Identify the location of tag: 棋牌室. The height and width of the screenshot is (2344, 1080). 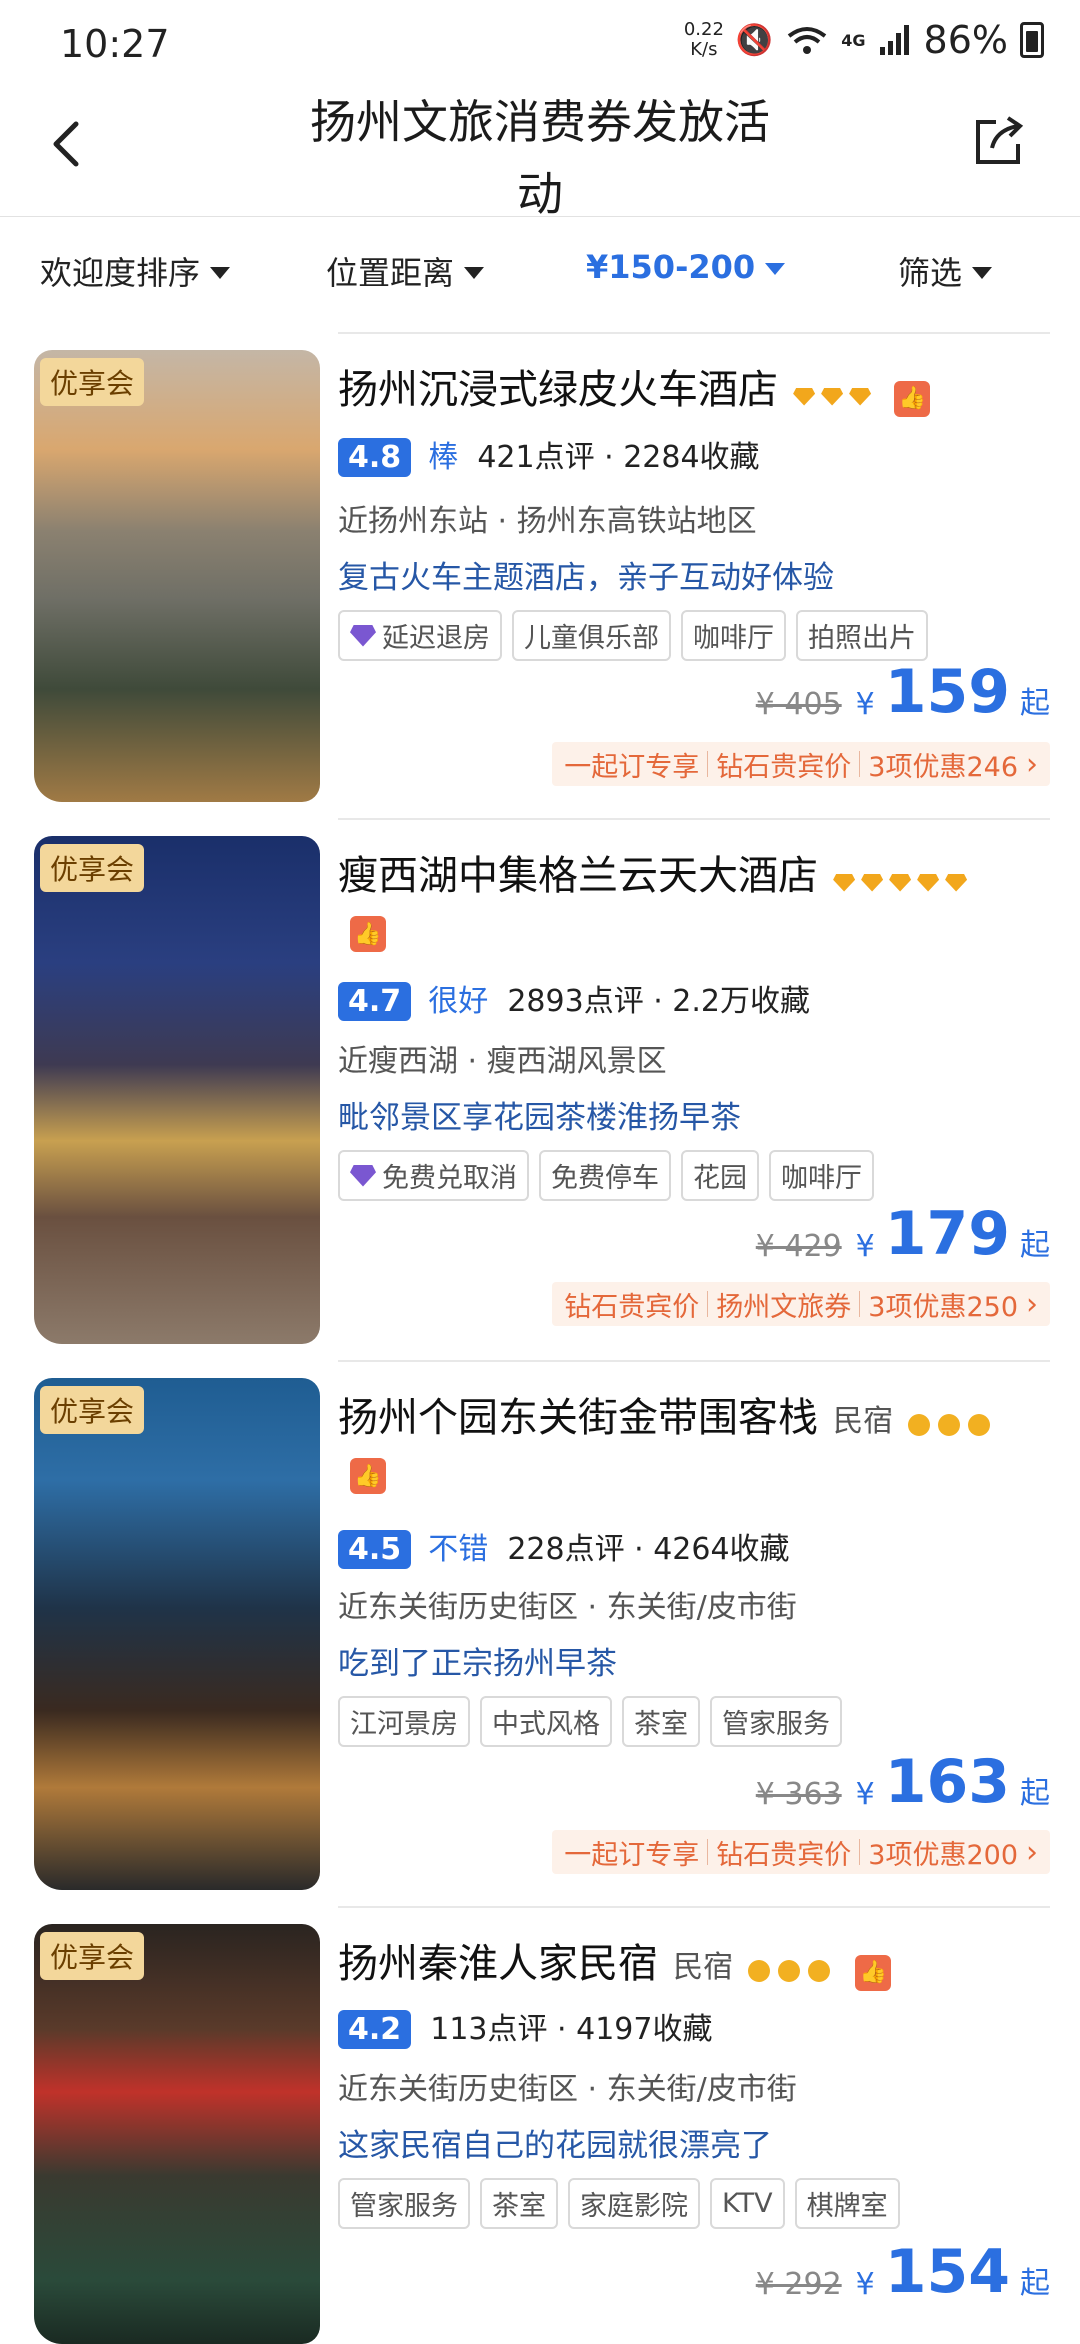
(847, 2203).